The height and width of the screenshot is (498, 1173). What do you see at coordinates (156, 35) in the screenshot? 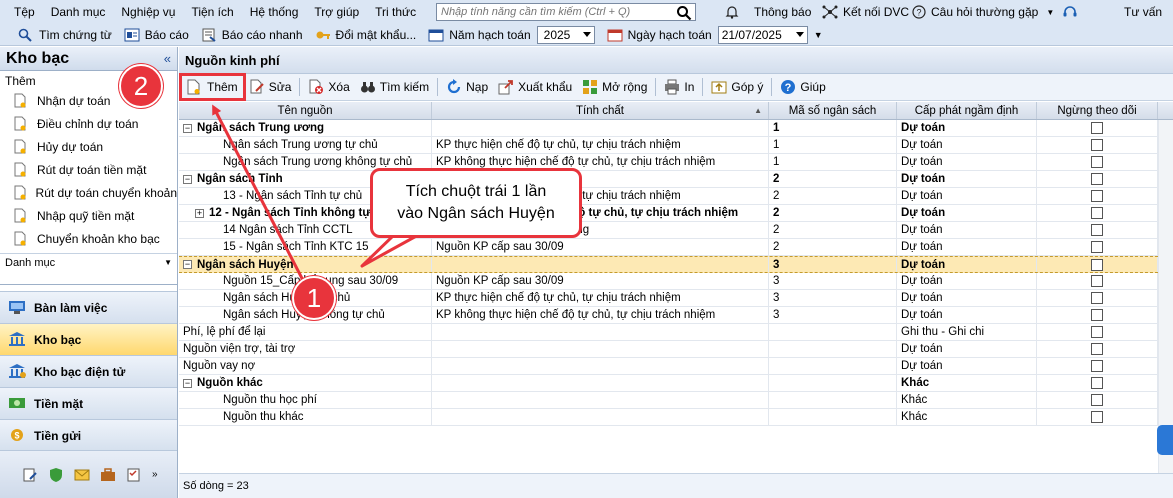
I see `report-button: Báo cáo` at bounding box center [156, 35].